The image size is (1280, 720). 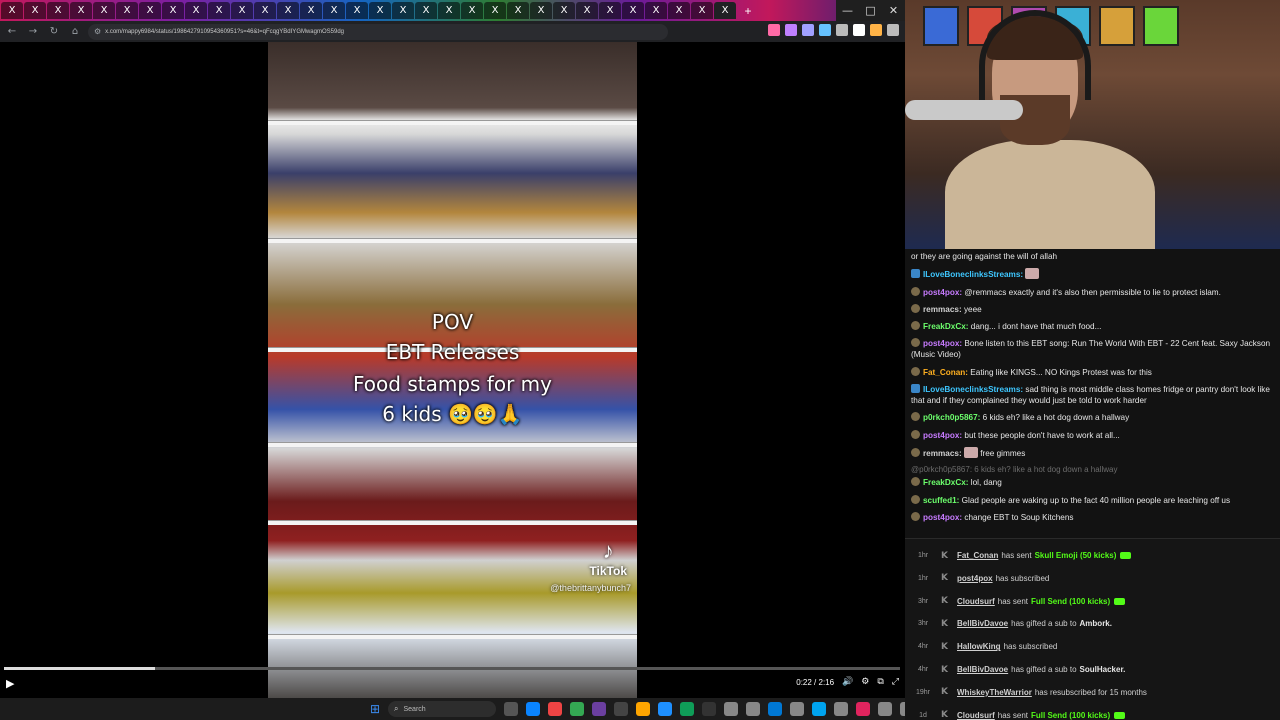 What do you see at coordinates (10, 683) in the screenshot?
I see `play-icon: ▶` at bounding box center [10, 683].